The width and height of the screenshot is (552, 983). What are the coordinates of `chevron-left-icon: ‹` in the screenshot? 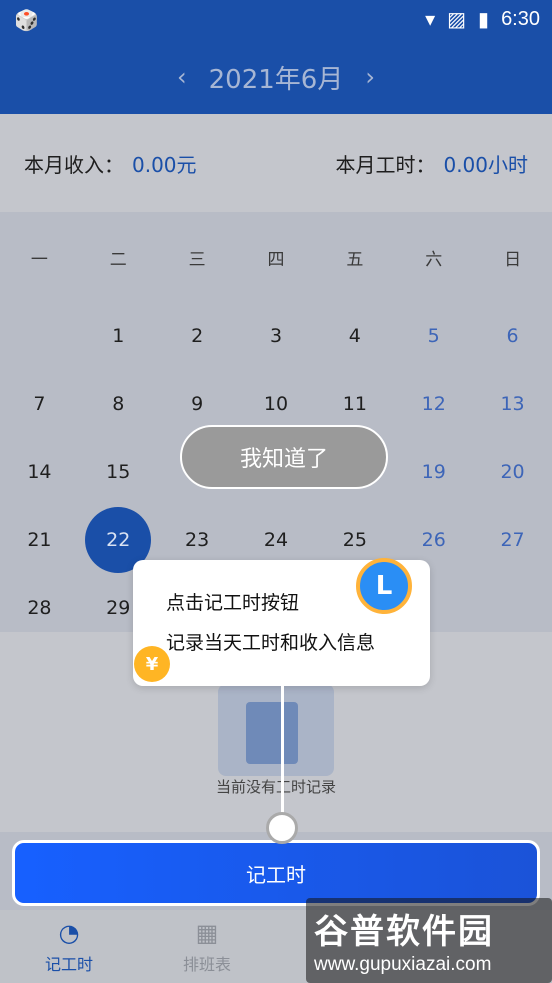 It's located at (182, 77).